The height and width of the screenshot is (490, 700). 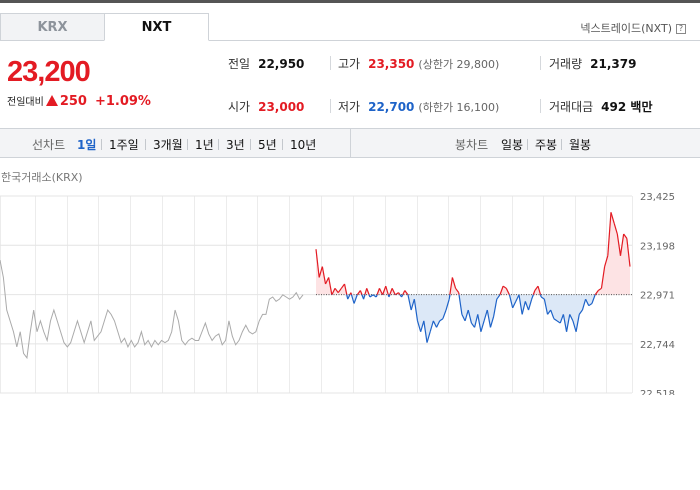 What do you see at coordinates (239, 107) in the screenshot?
I see `open-label: 시가` at bounding box center [239, 107].